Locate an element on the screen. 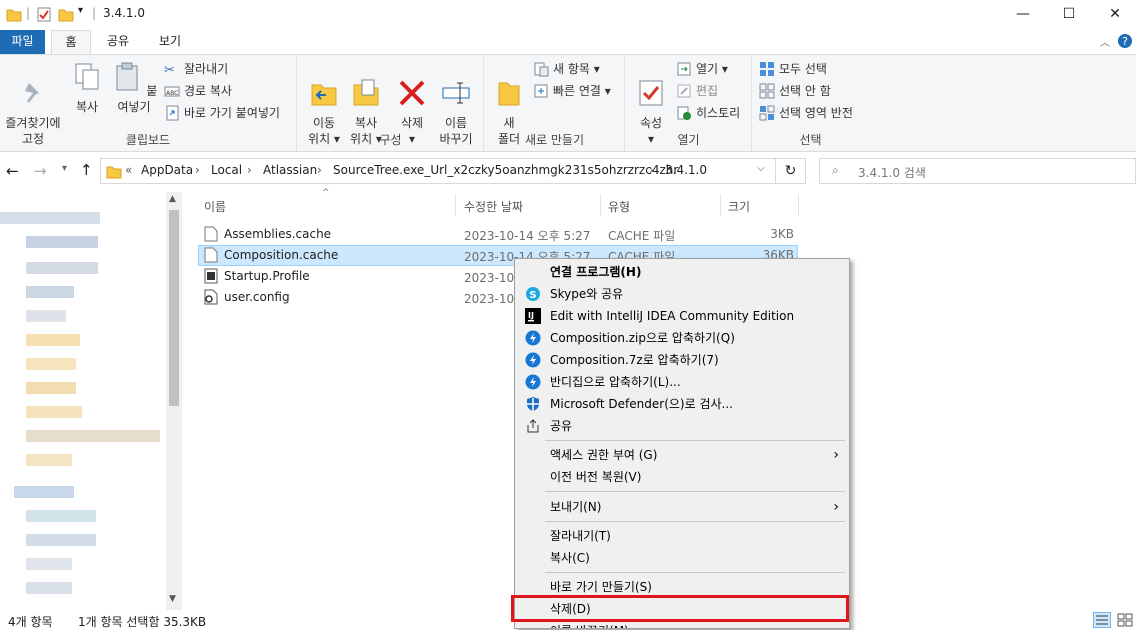  column-header-name: 이름 is located at coordinates (215, 206).